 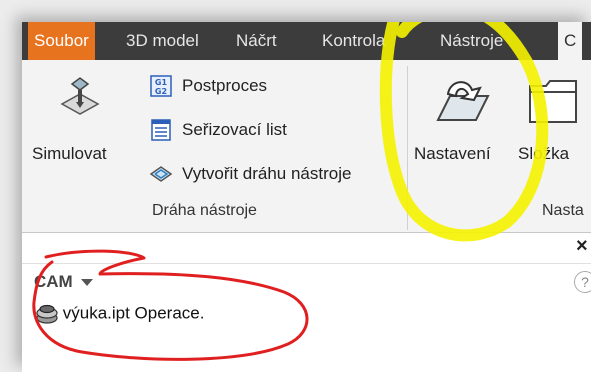 What do you see at coordinates (87, 282) in the screenshot?
I see `chevron-down-icon` at bounding box center [87, 282].